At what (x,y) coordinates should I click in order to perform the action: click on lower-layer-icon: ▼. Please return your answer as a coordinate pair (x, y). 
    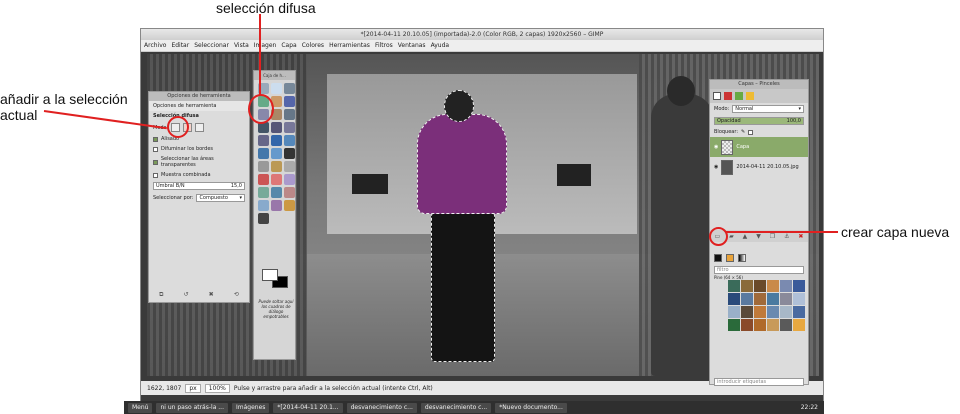
    Looking at the image, I should click on (758, 236).